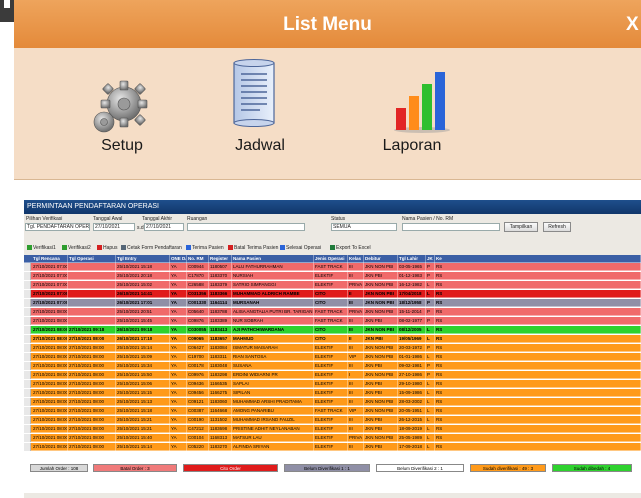  Describe the element at coordinates (632, 25) in the screenshot. I see `close-button: X` at that location.